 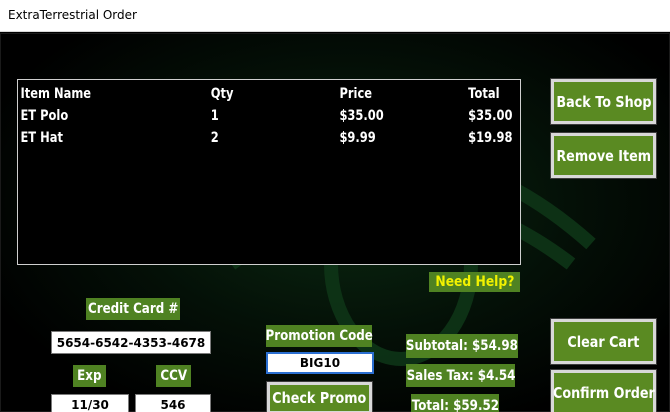 What do you see at coordinates (357, 138) in the screenshot?
I see `item-price: $9.99` at bounding box center [357, 138].